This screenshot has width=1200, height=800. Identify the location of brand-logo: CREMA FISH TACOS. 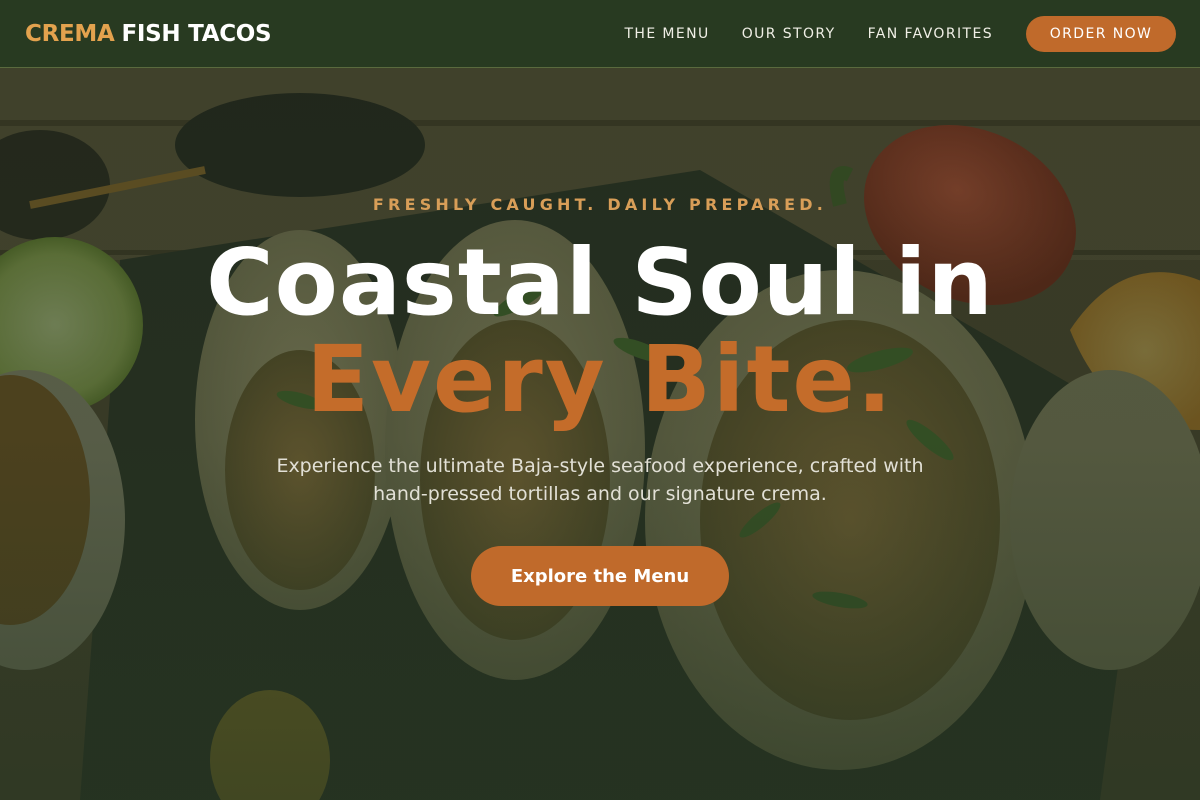
(148, 33).